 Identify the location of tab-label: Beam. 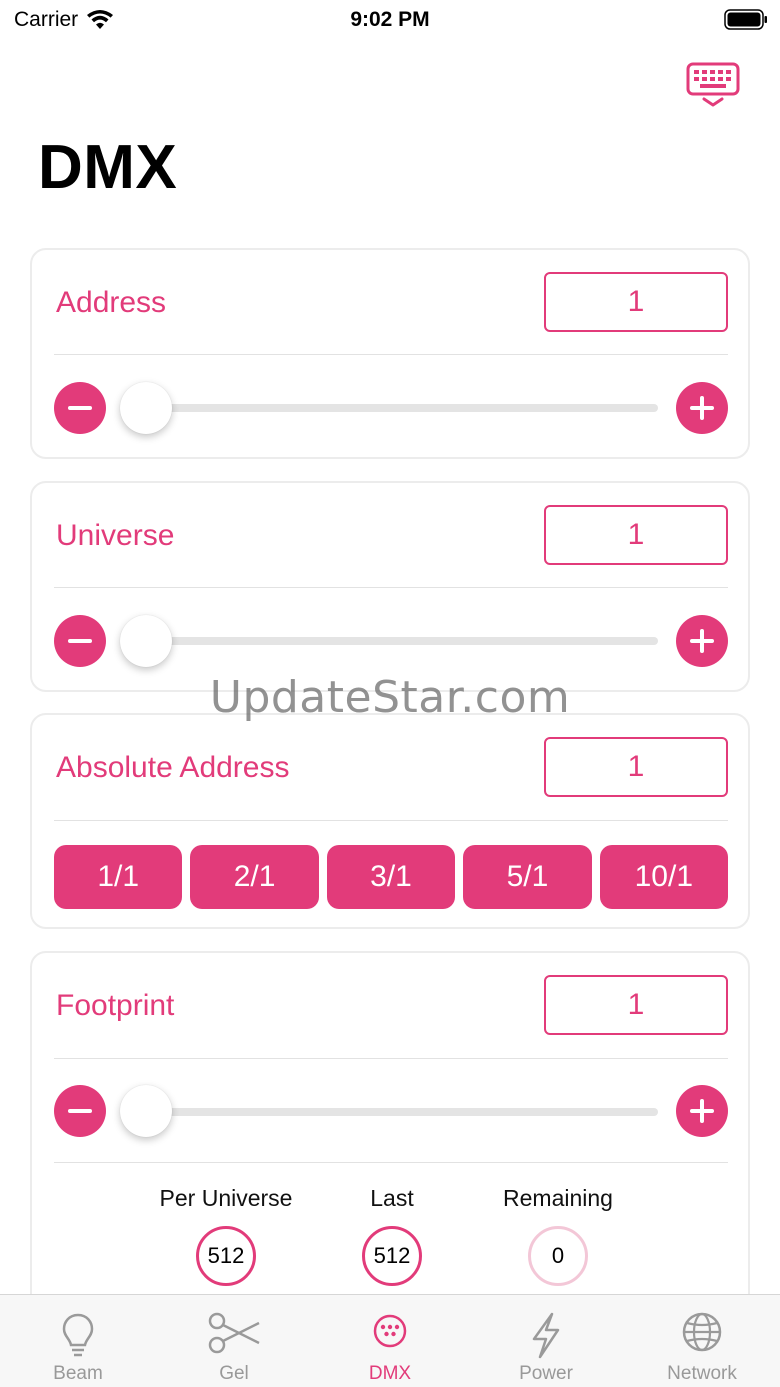
(78, 1373).